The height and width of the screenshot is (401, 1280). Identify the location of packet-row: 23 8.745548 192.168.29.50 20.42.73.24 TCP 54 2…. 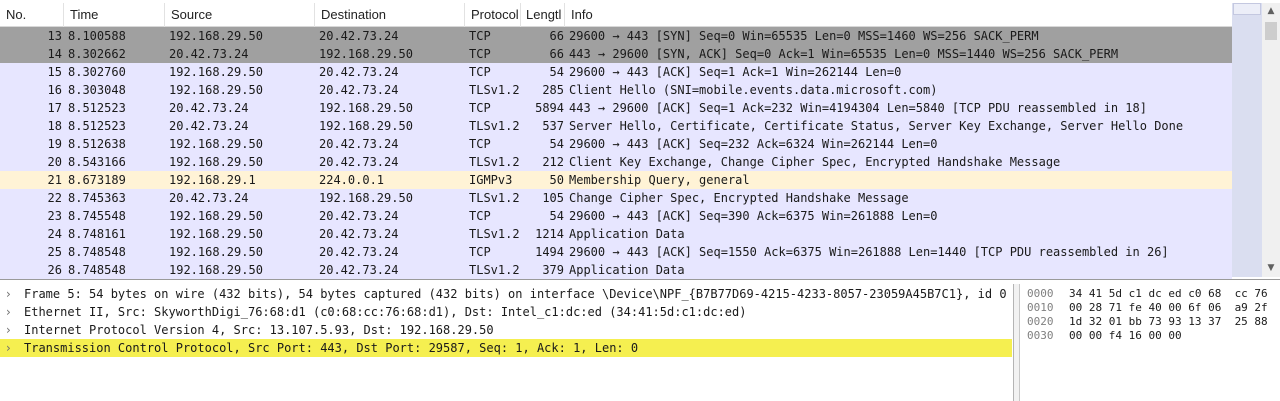
(616, 216).